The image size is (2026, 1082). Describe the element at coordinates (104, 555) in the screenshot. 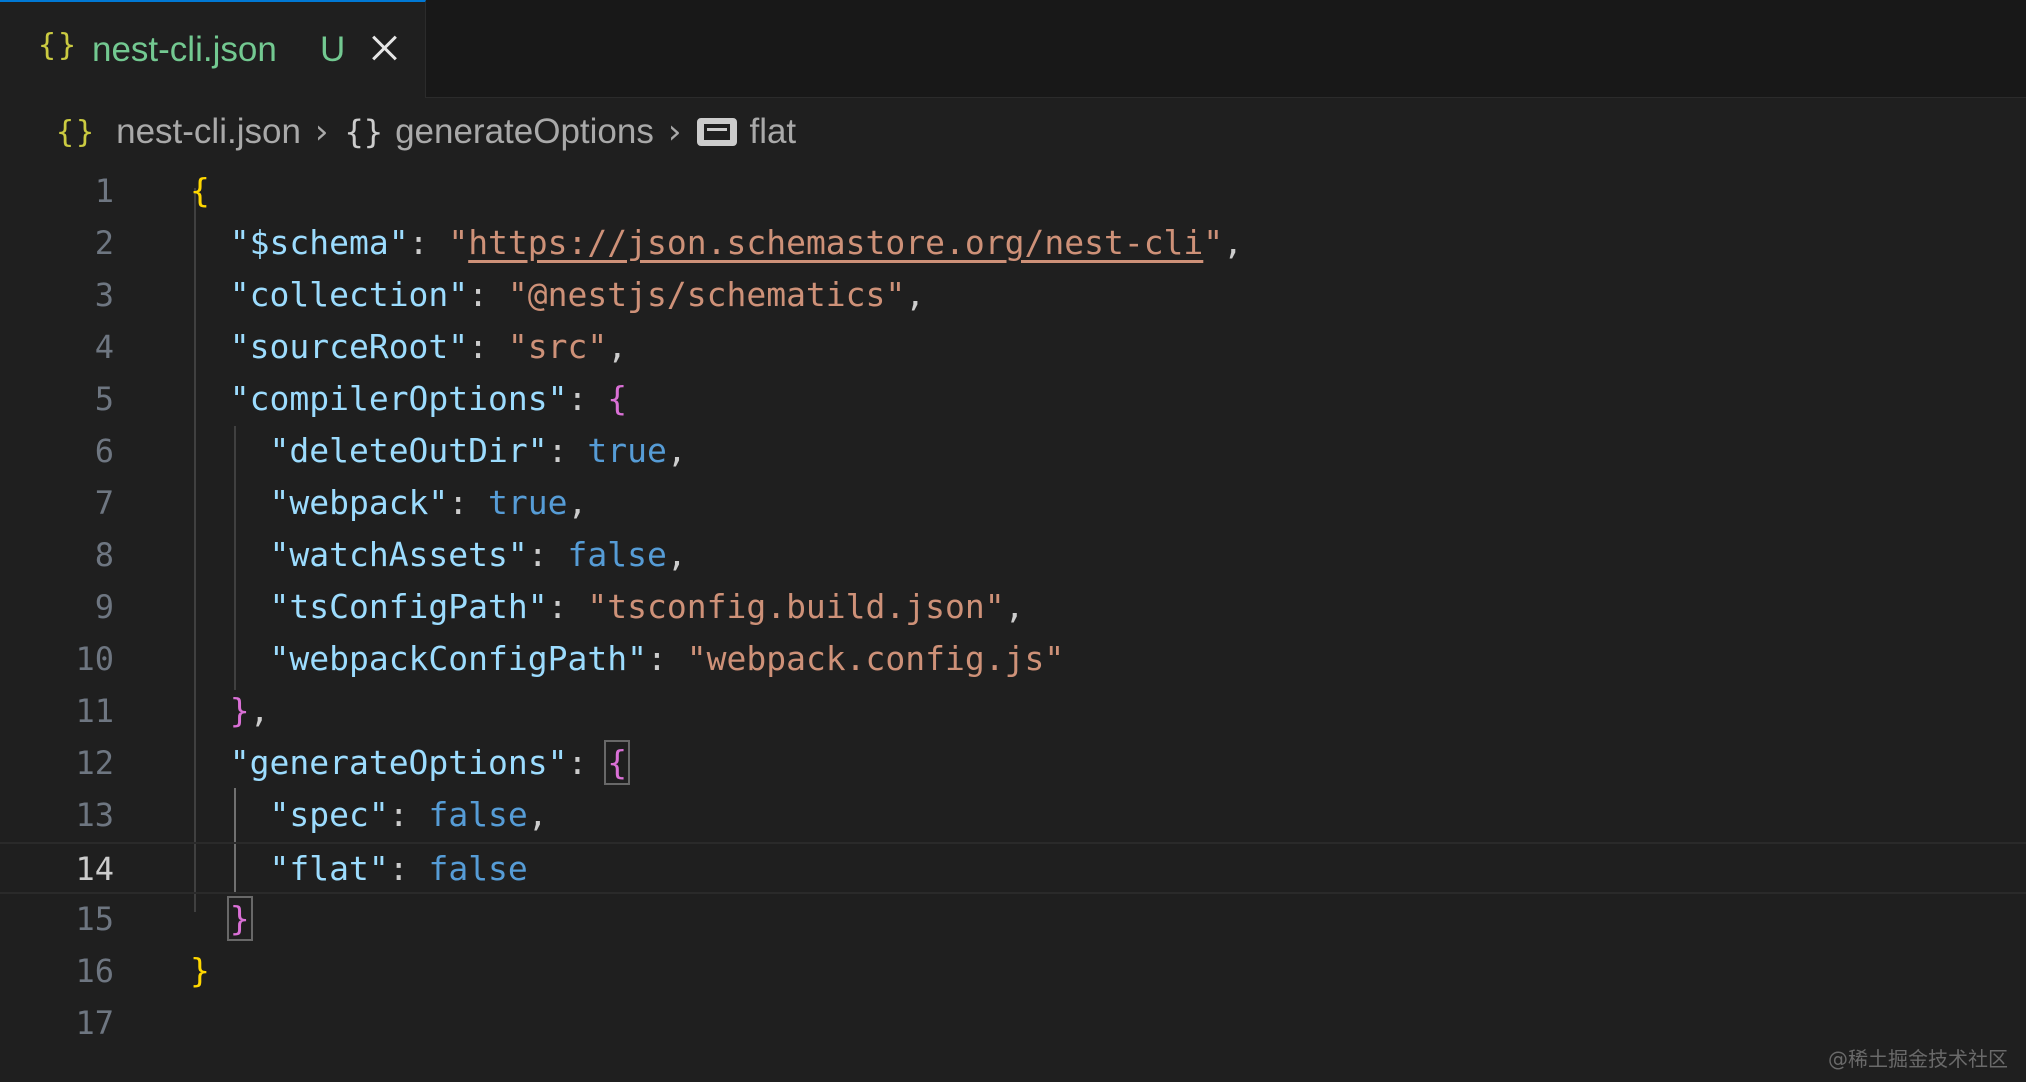

I see `line-number: 8` at that location.